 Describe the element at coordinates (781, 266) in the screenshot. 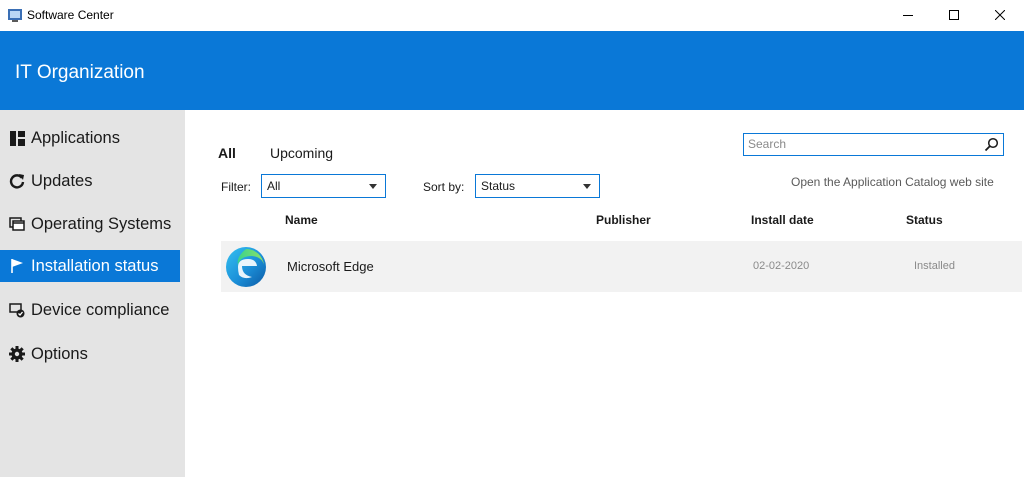

I see `install-date: 02-02-2020` at that location.